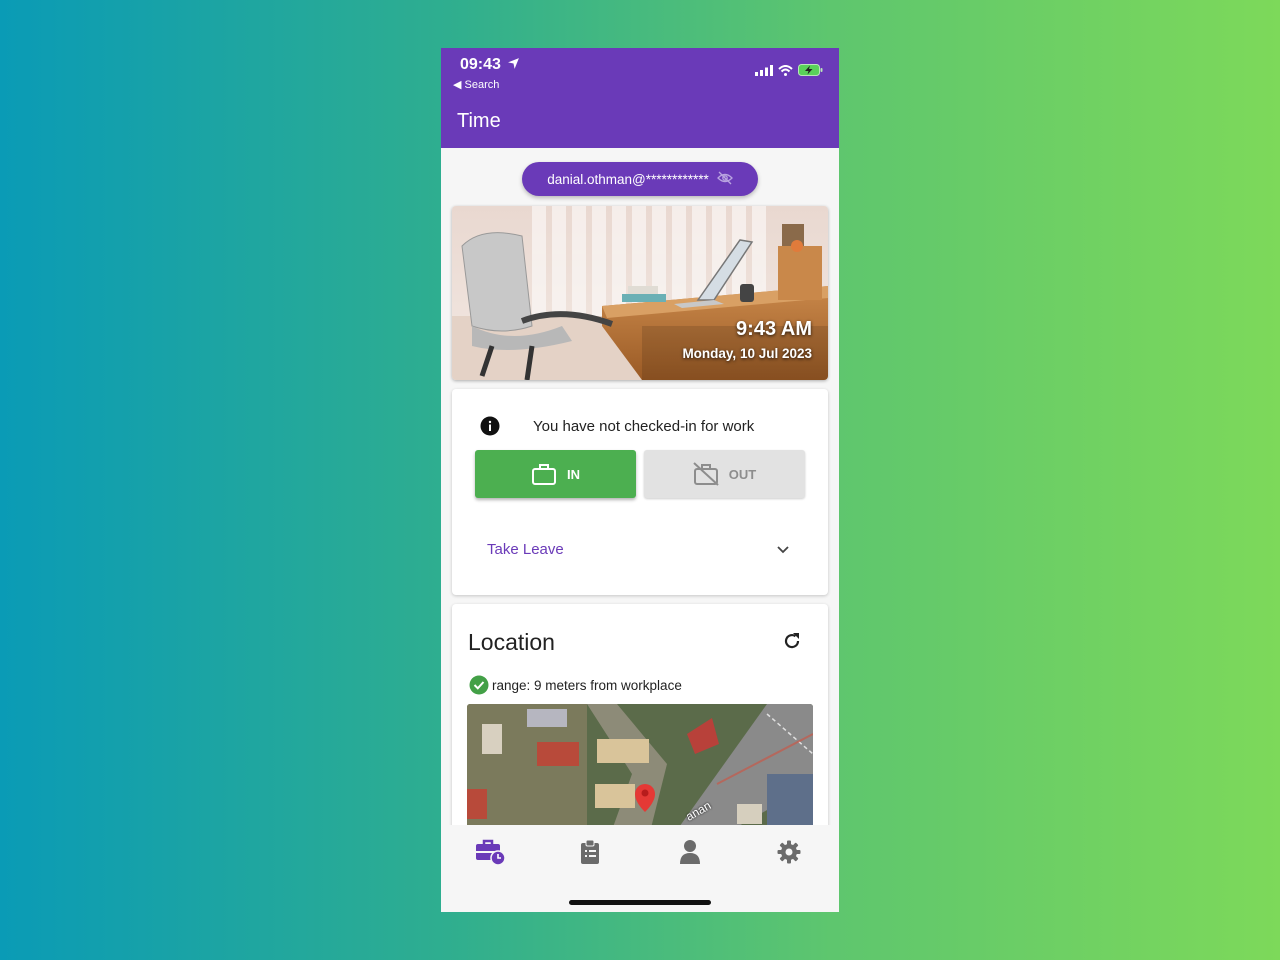 The width and height of the screenshot is (1280, 960). Describe the element at coordinates (724, 179) in the screenshot. I see `eye-off-icon` at that location.